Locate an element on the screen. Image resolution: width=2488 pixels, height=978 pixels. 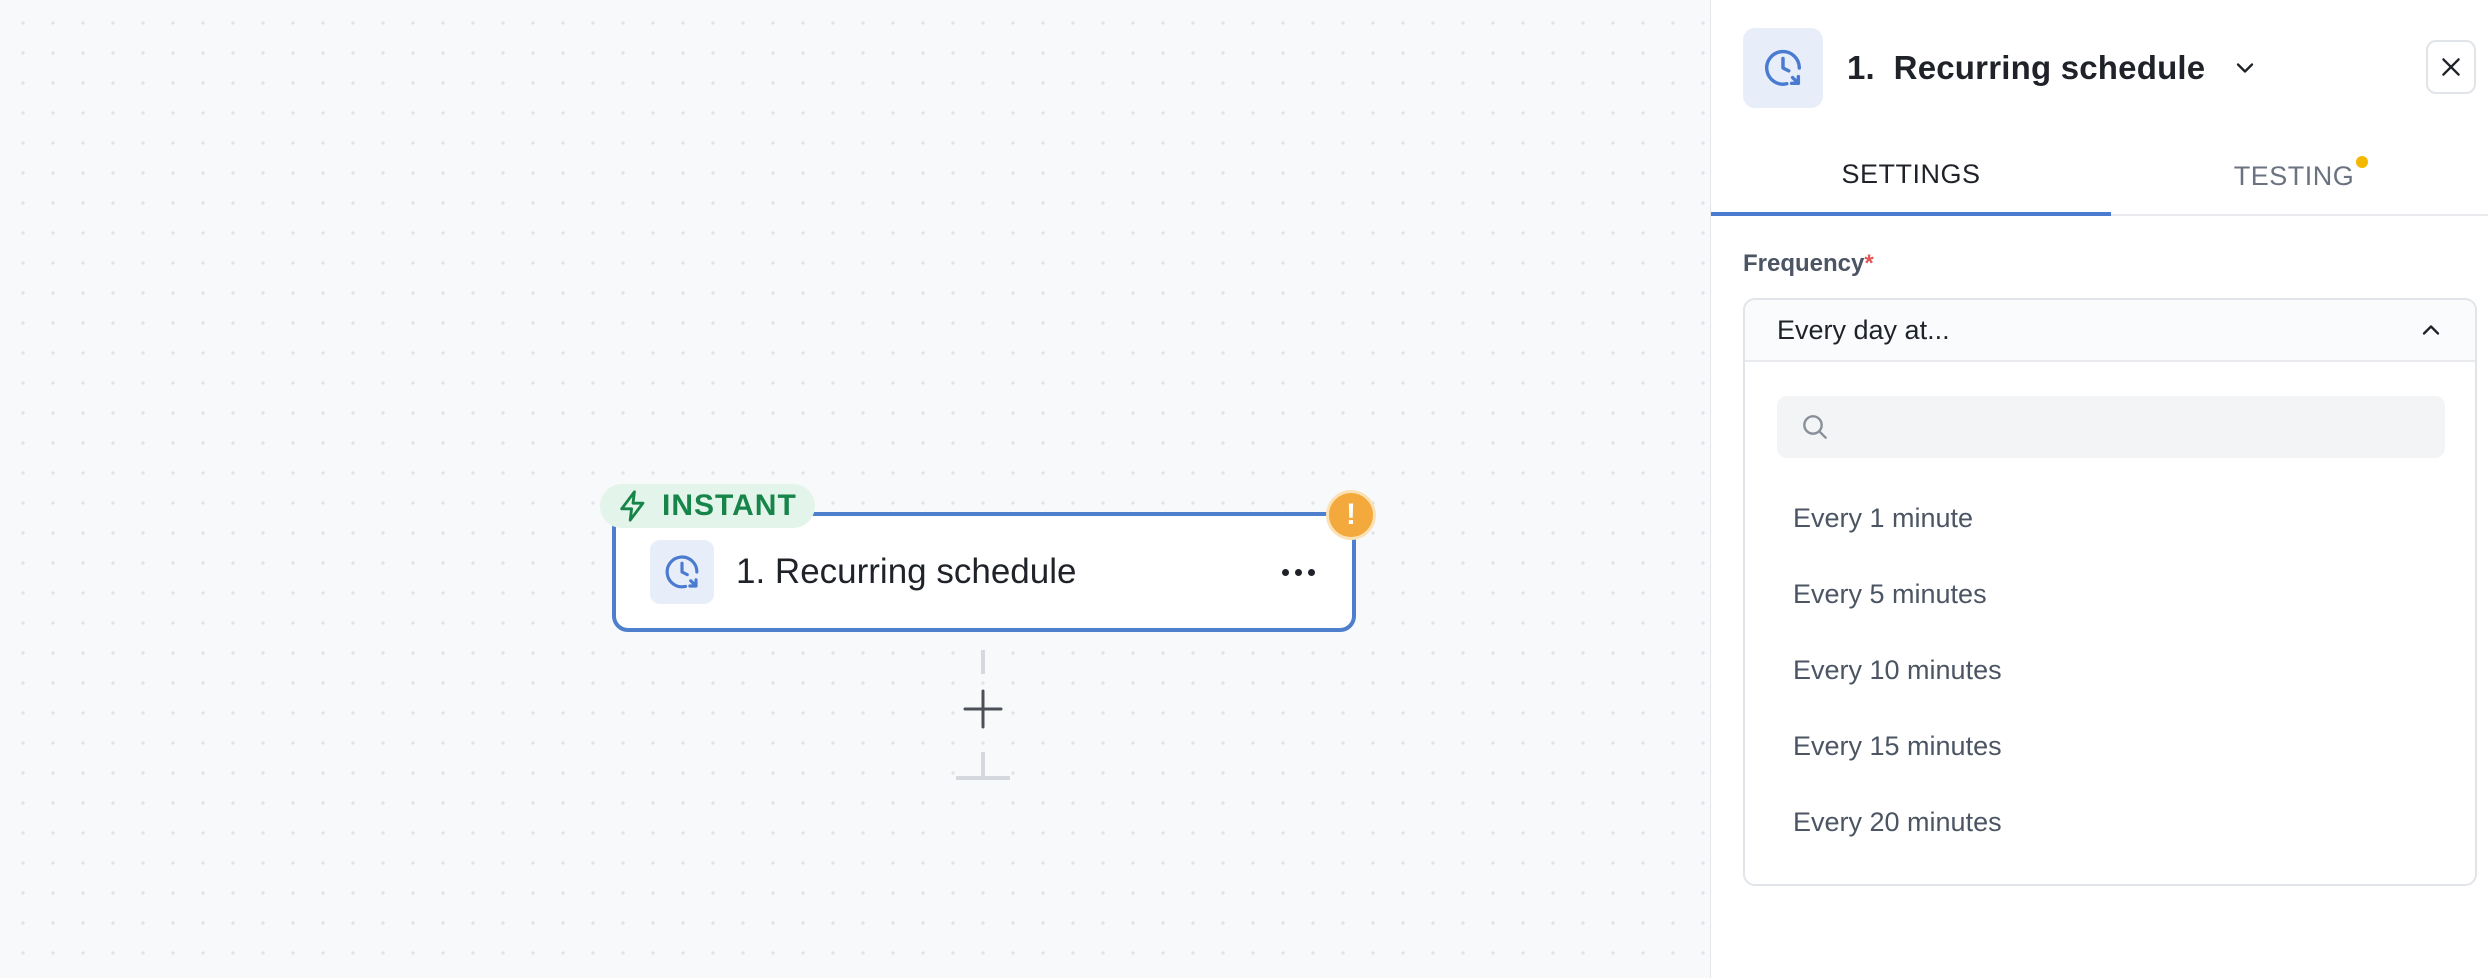
frequency-option: Every 1 minute is located at coordinates (2111, 518).